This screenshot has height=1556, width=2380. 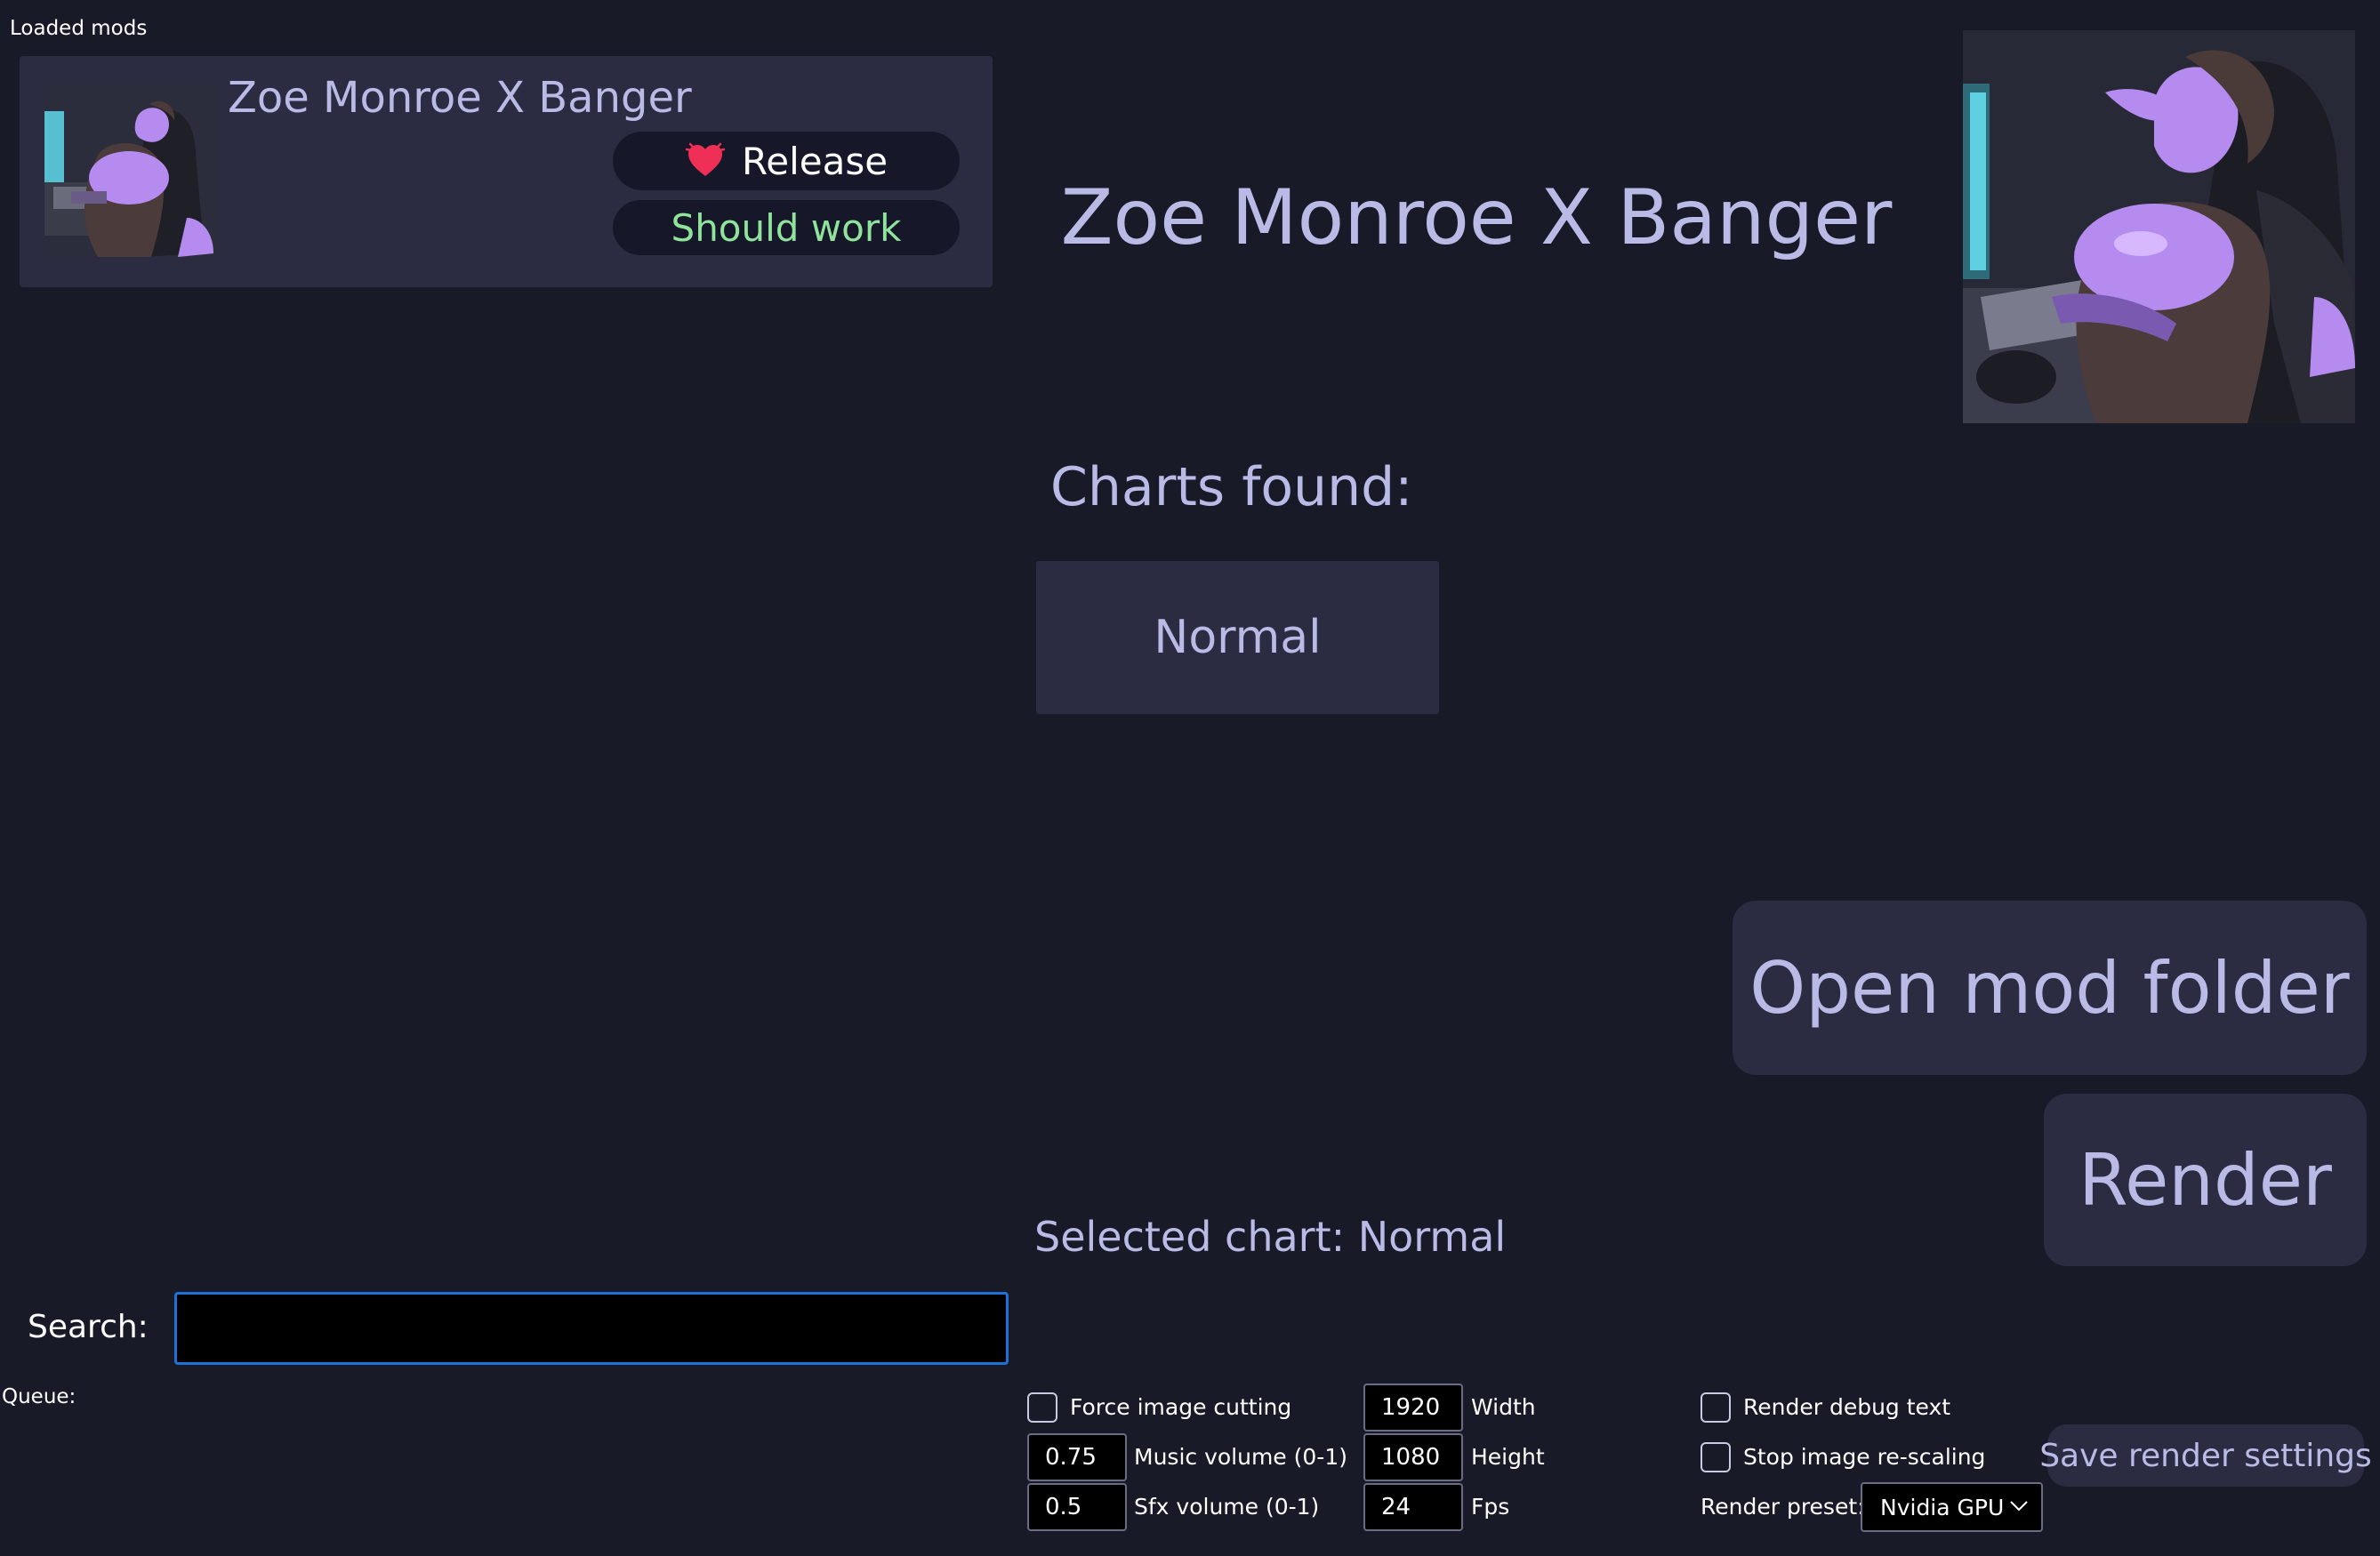 What do you see at coordinates (1716, 1457) in the screenshot?
I see `stop-image-rescaling-checkbox` at bounding box center [1716, 1457].